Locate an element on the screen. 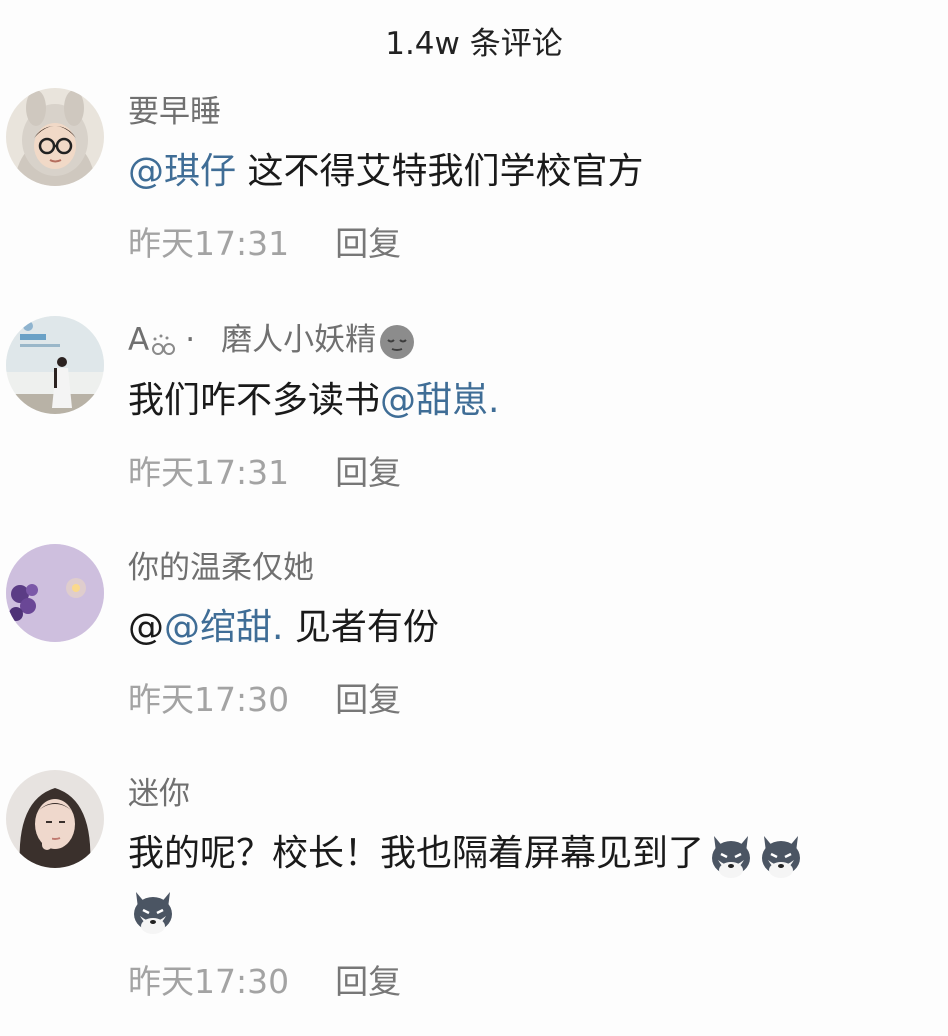  comment-text: 我们咋不多读书@甜崽. is located at coordinates (528, 401).